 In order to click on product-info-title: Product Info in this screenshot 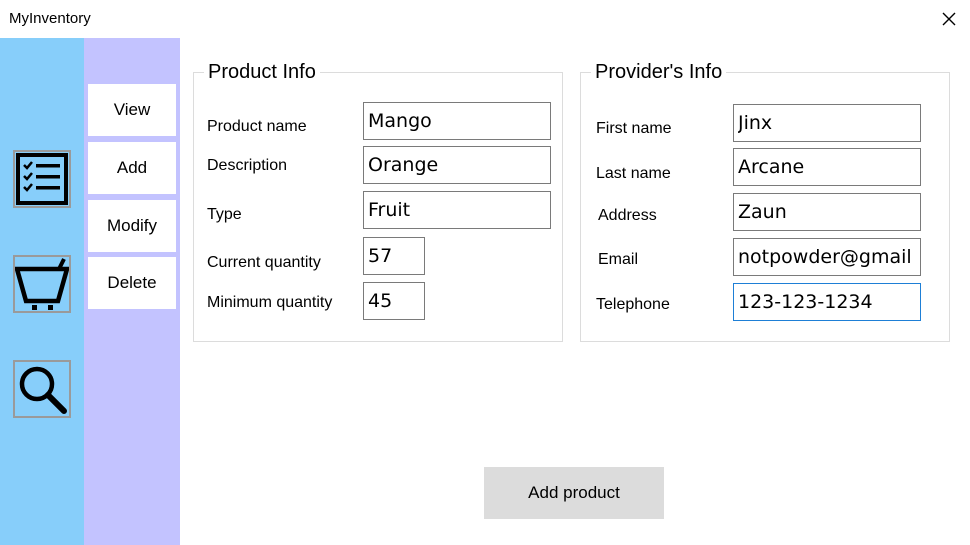, I will do `click(262, 72)`.